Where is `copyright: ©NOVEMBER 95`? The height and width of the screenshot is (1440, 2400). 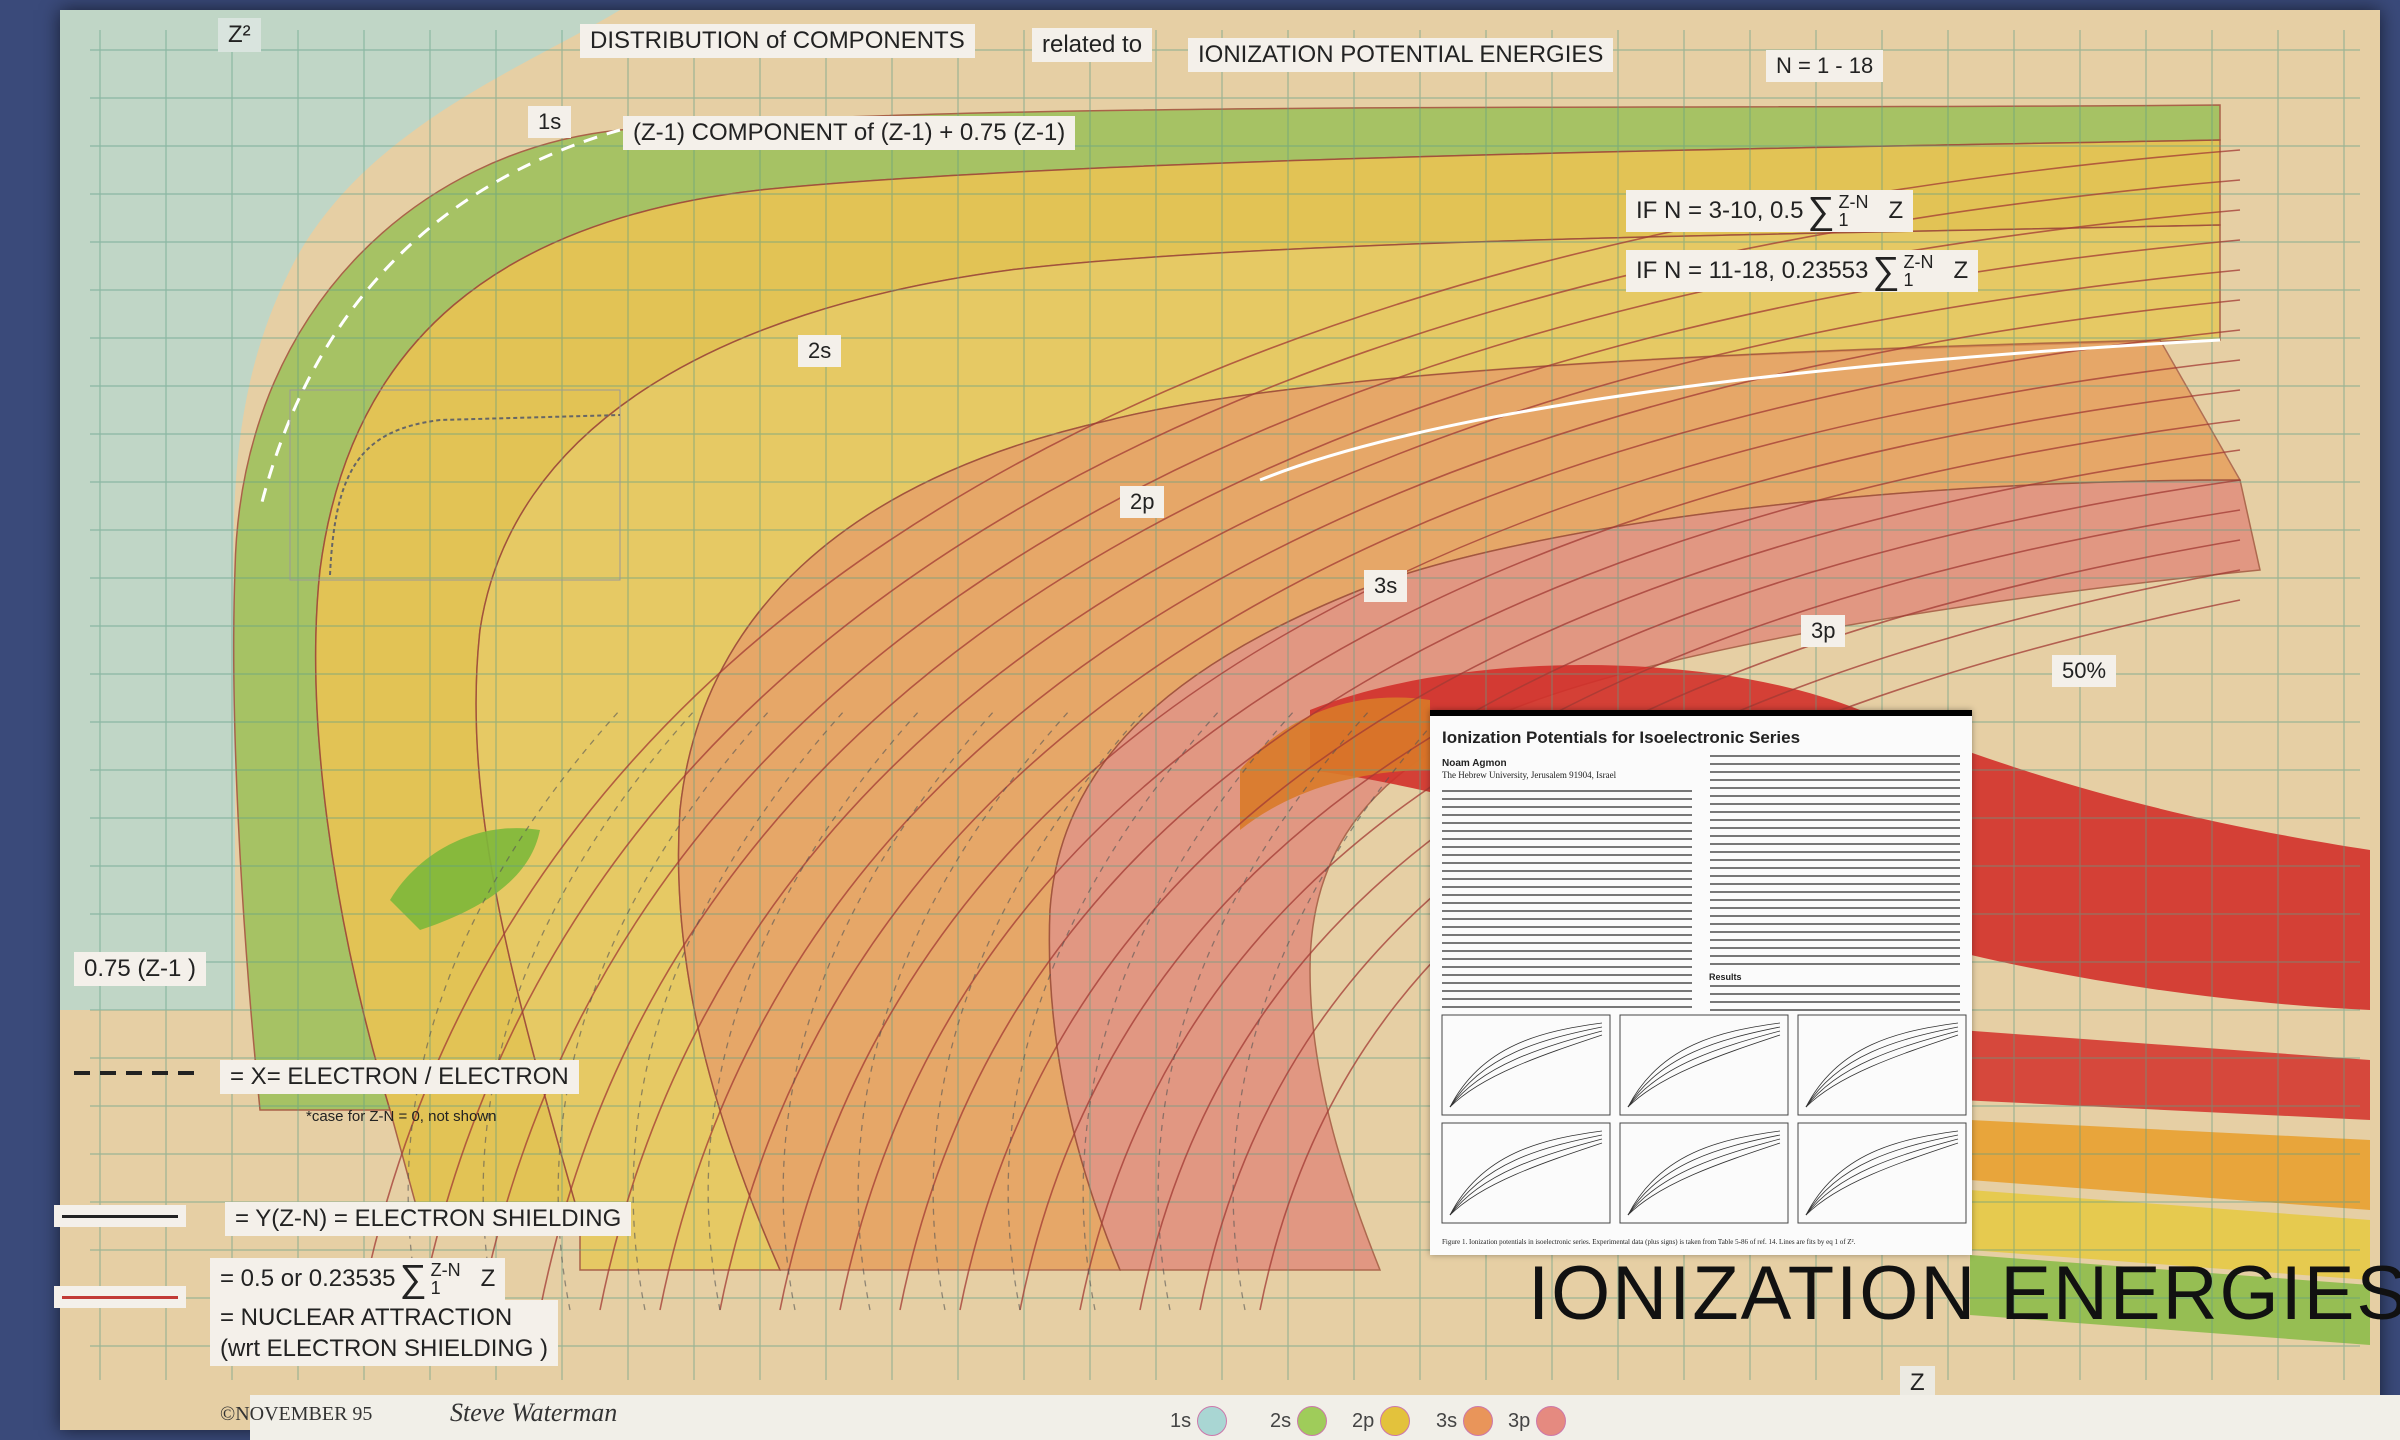
copyright: ©NOVEMBER 95 is located at coordinates (296, 1414).